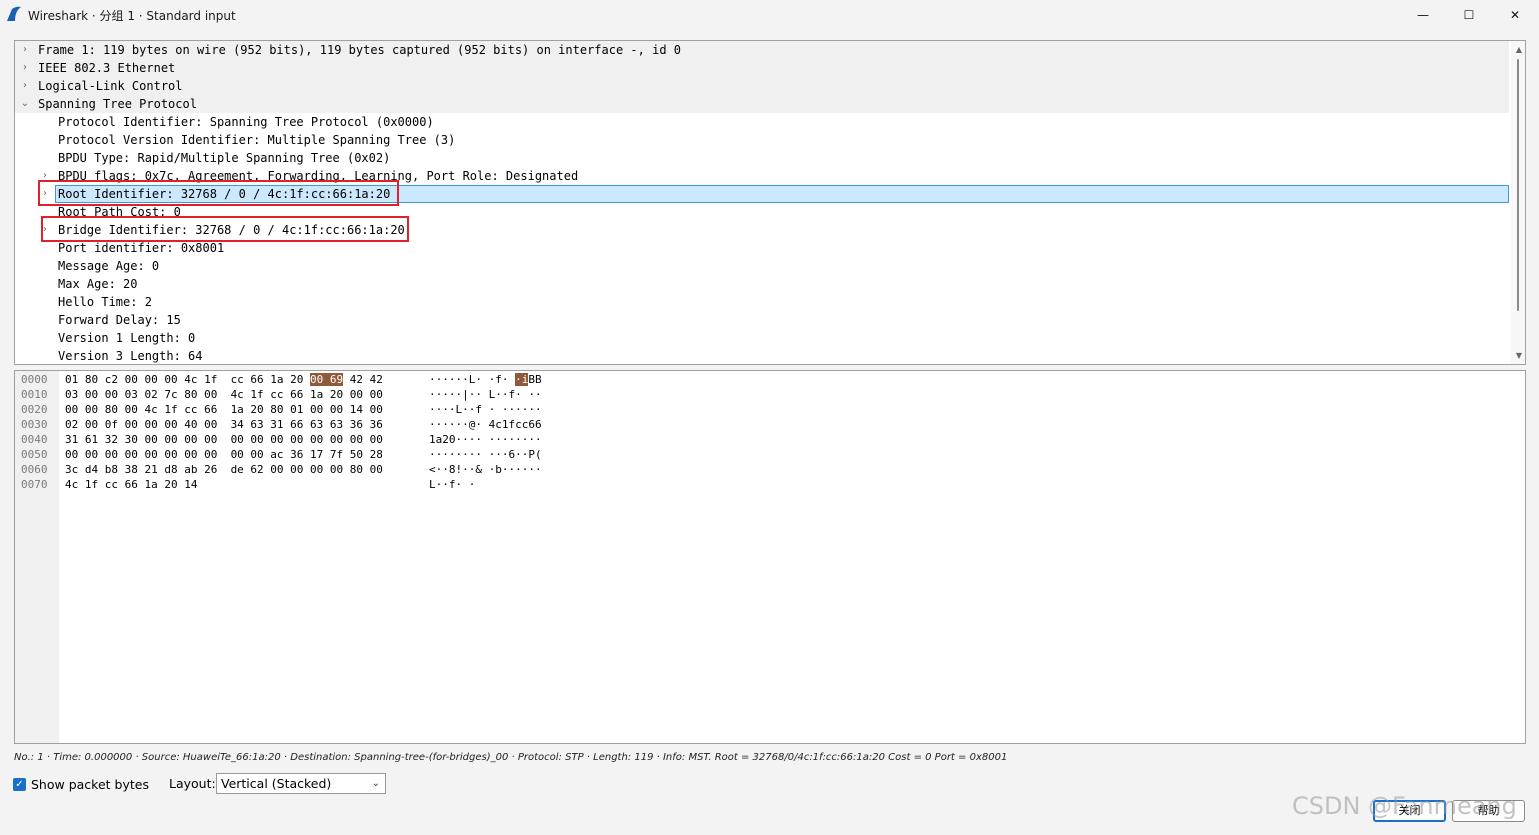 The height and width of the screenshot is (835, 1539). I want to click on ascii-text: ·····|·· L··f· ··, so click(485, 394).